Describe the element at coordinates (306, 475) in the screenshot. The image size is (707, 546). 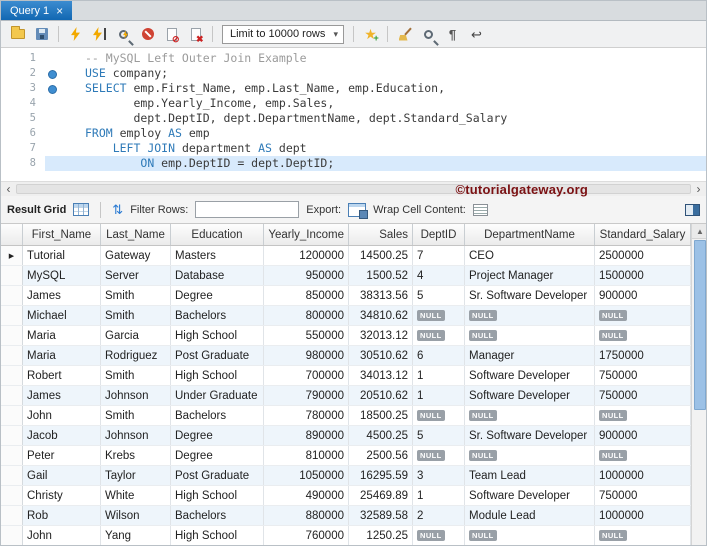
I see `cell-yearly_income: 1050000` at that location.